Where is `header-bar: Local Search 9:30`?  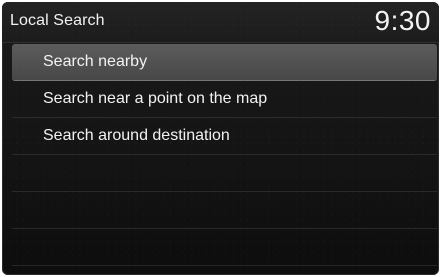
header-bar: Local Search 9:30 is located at coordinates (220, 22).